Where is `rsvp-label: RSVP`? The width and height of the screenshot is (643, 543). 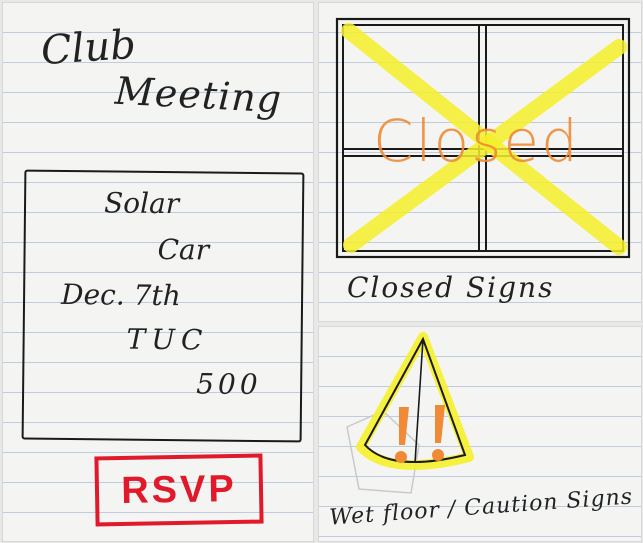
rsvp-label: RSVP is located at coordinates (179, 489).